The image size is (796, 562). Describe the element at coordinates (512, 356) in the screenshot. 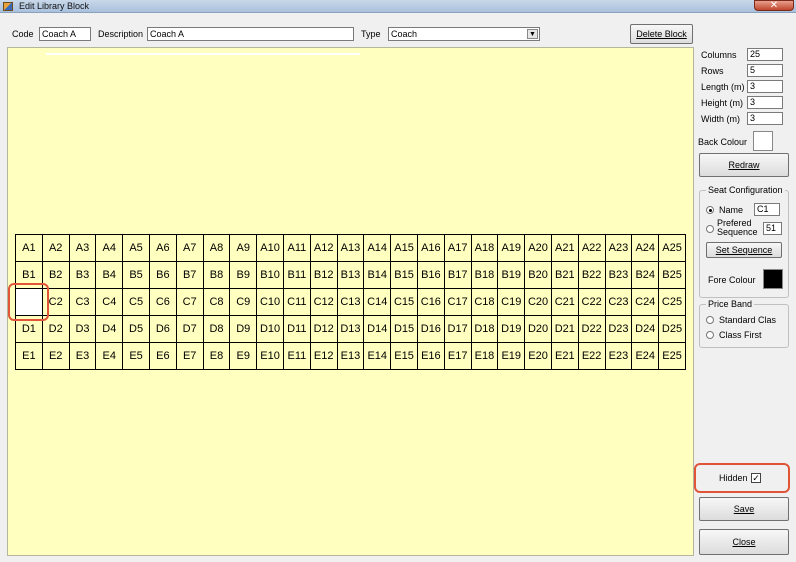

I see `seat-e19: E19` at that location.